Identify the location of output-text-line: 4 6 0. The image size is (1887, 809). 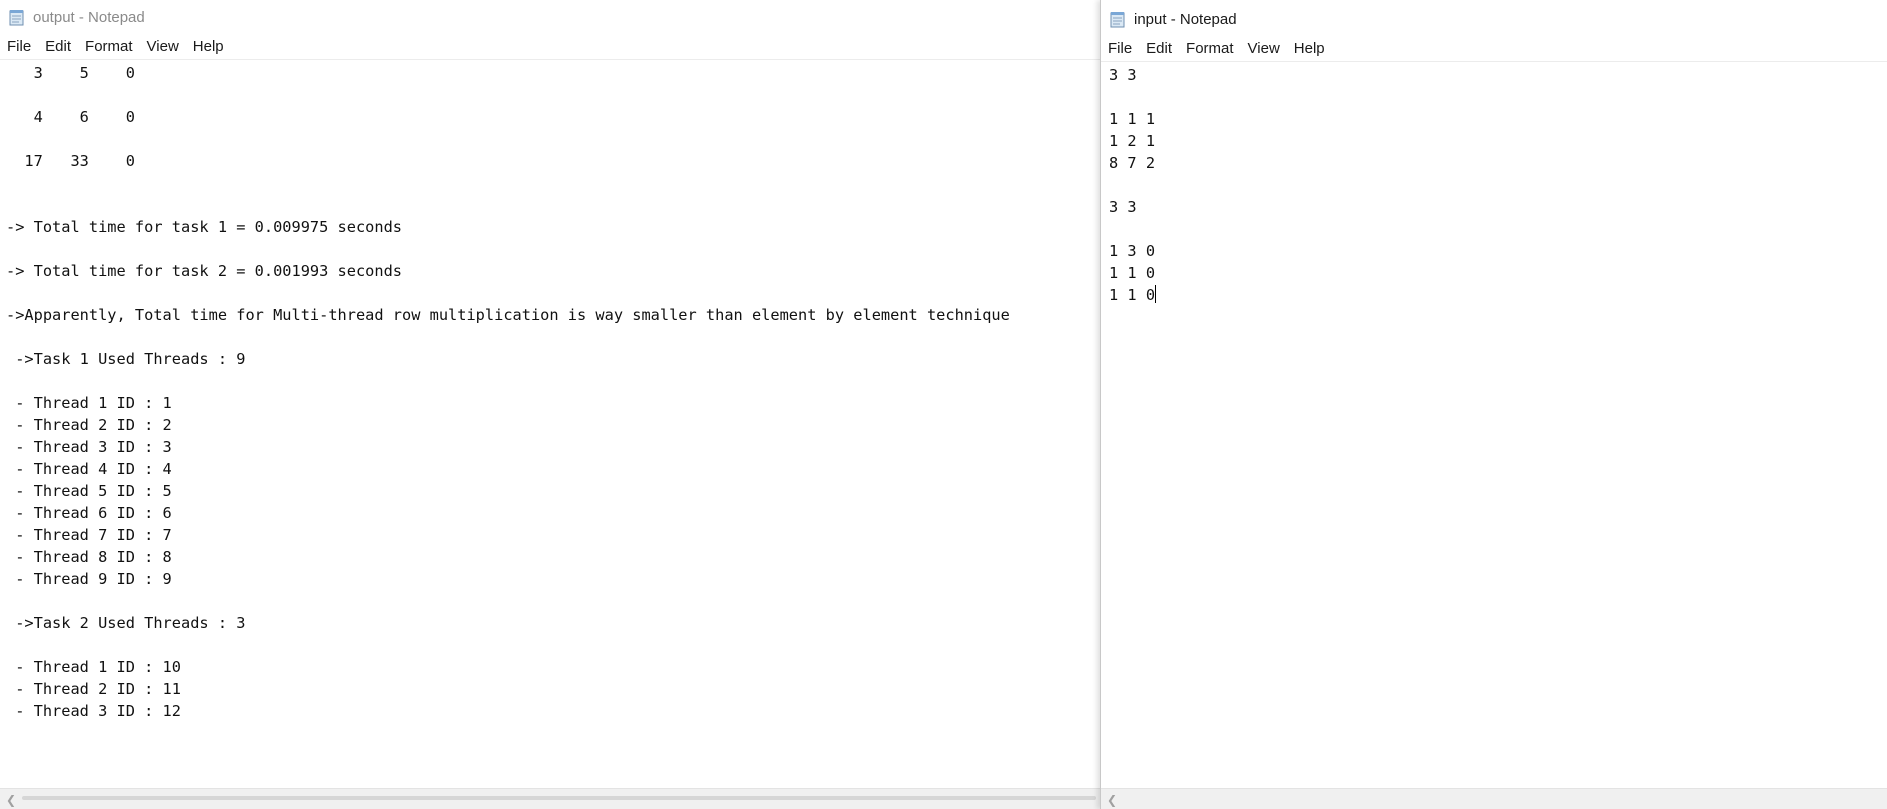
(70, 117).